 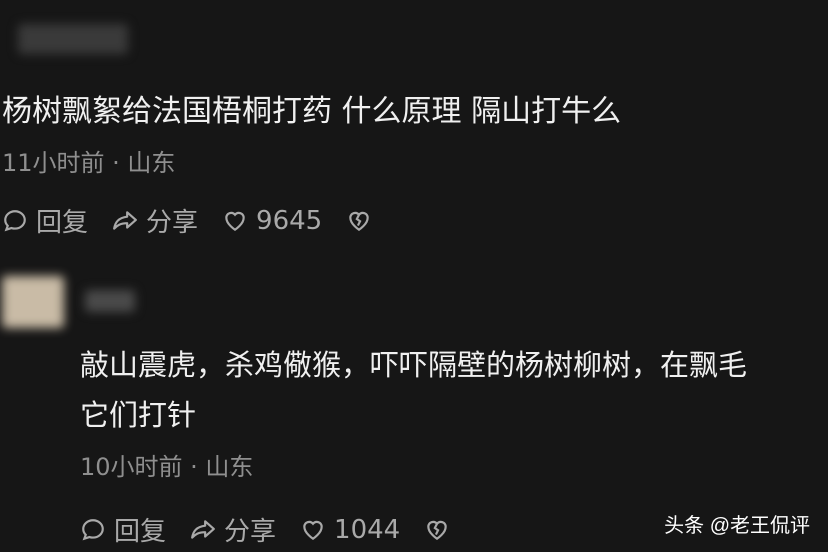 What do you see at coordinates (203, 220) in the screenshot?
I see `comment-1-actions: 回复 分享 9645` at bounding box center [203, 220].